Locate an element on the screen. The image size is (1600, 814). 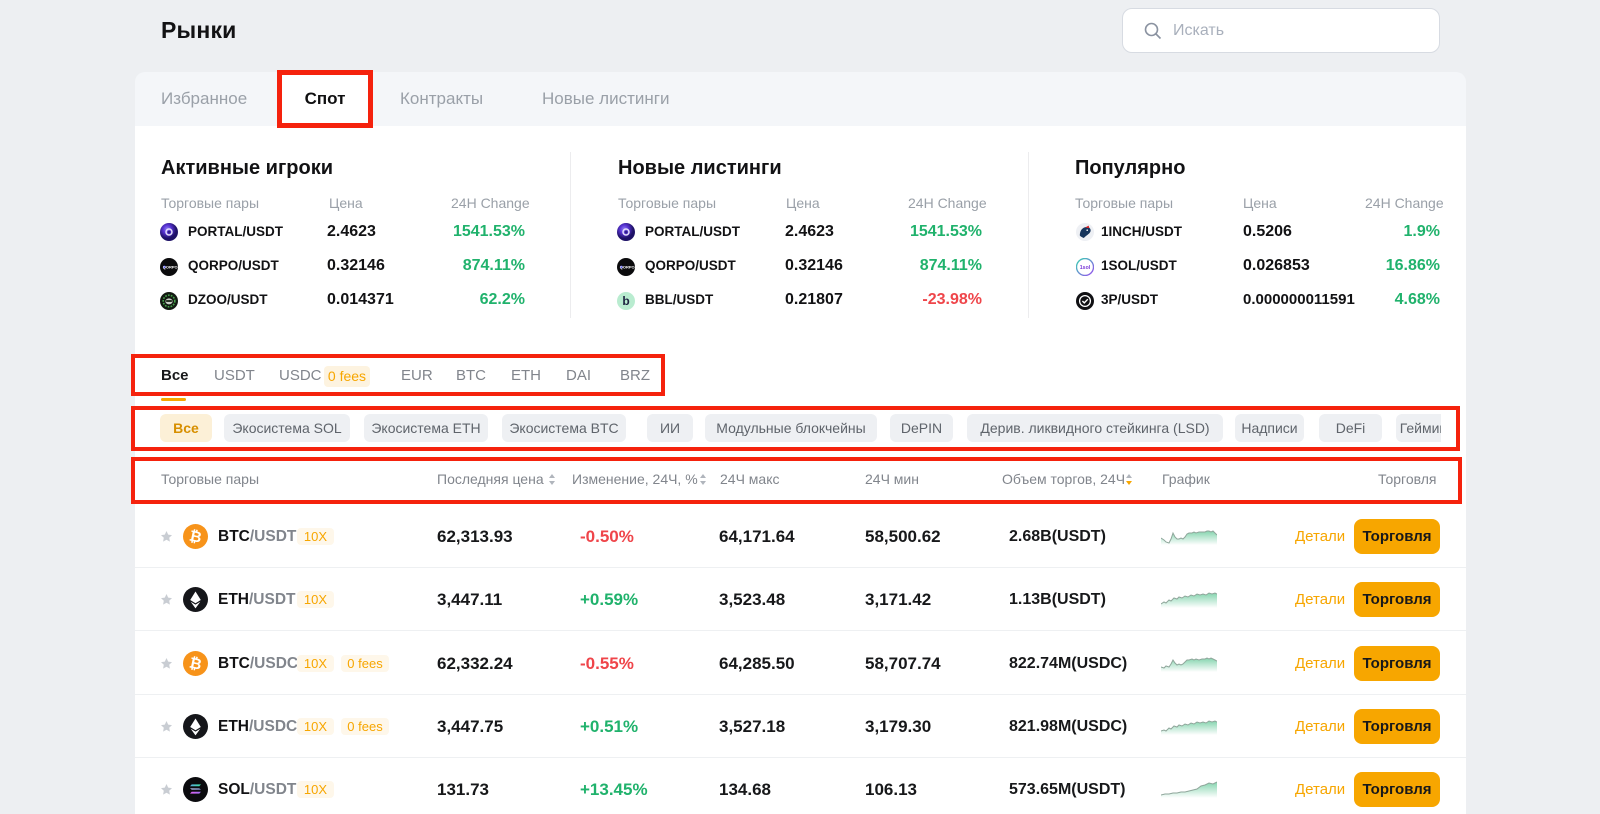
svg-text: 1sol is located at coordinates (1085, 268).